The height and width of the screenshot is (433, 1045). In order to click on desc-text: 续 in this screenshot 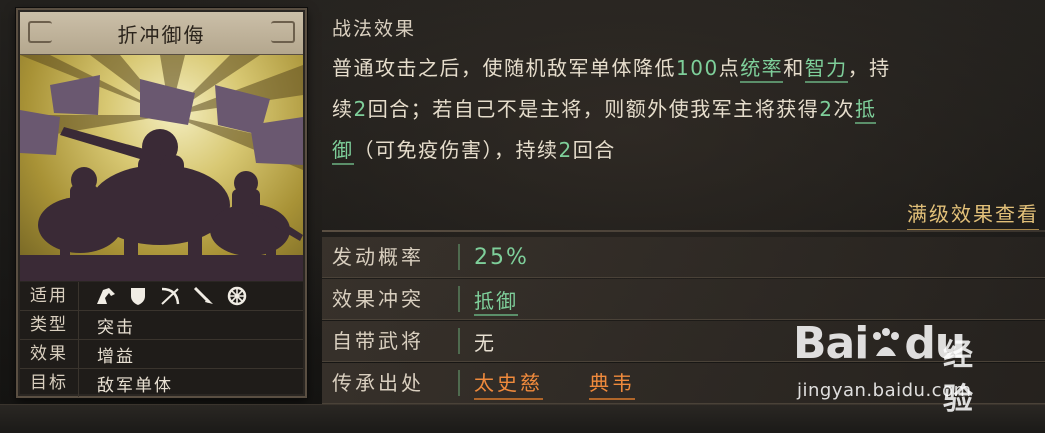, I will do `click(343, 109)`.